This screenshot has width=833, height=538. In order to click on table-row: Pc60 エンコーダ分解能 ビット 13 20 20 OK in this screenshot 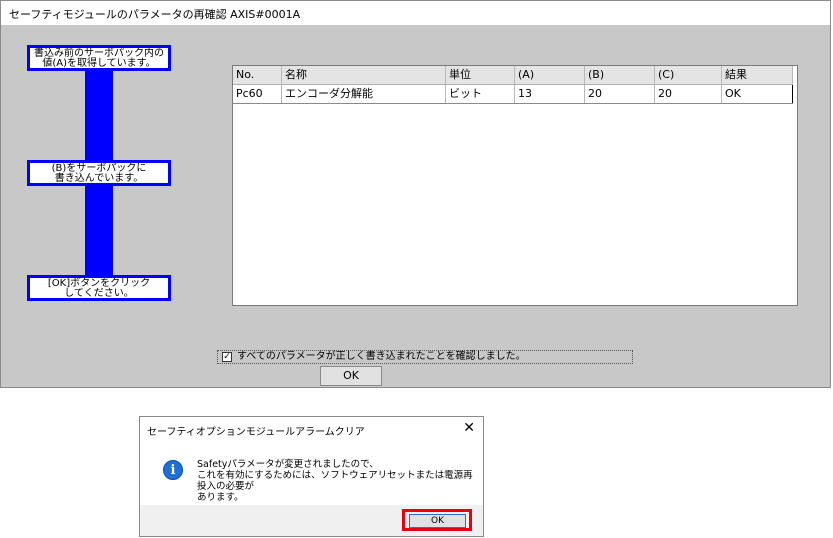, I will do `click(513, 94)`.